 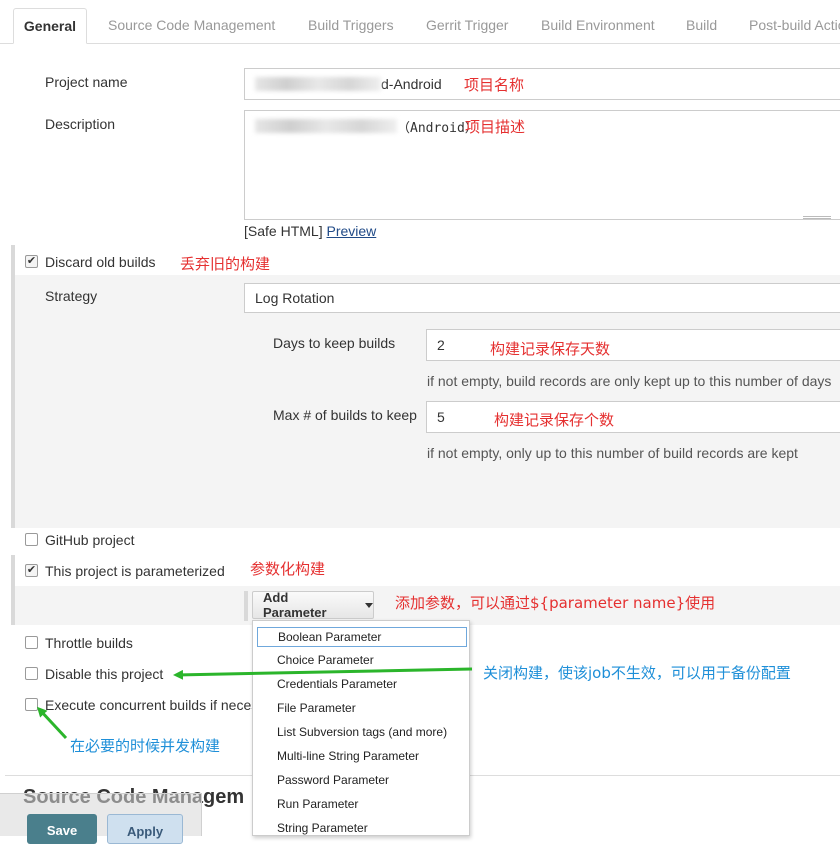 What do you see at coordinates (323, 673) in the screenshot?
I see `disable-arrow` at bounding box center [323, 673].